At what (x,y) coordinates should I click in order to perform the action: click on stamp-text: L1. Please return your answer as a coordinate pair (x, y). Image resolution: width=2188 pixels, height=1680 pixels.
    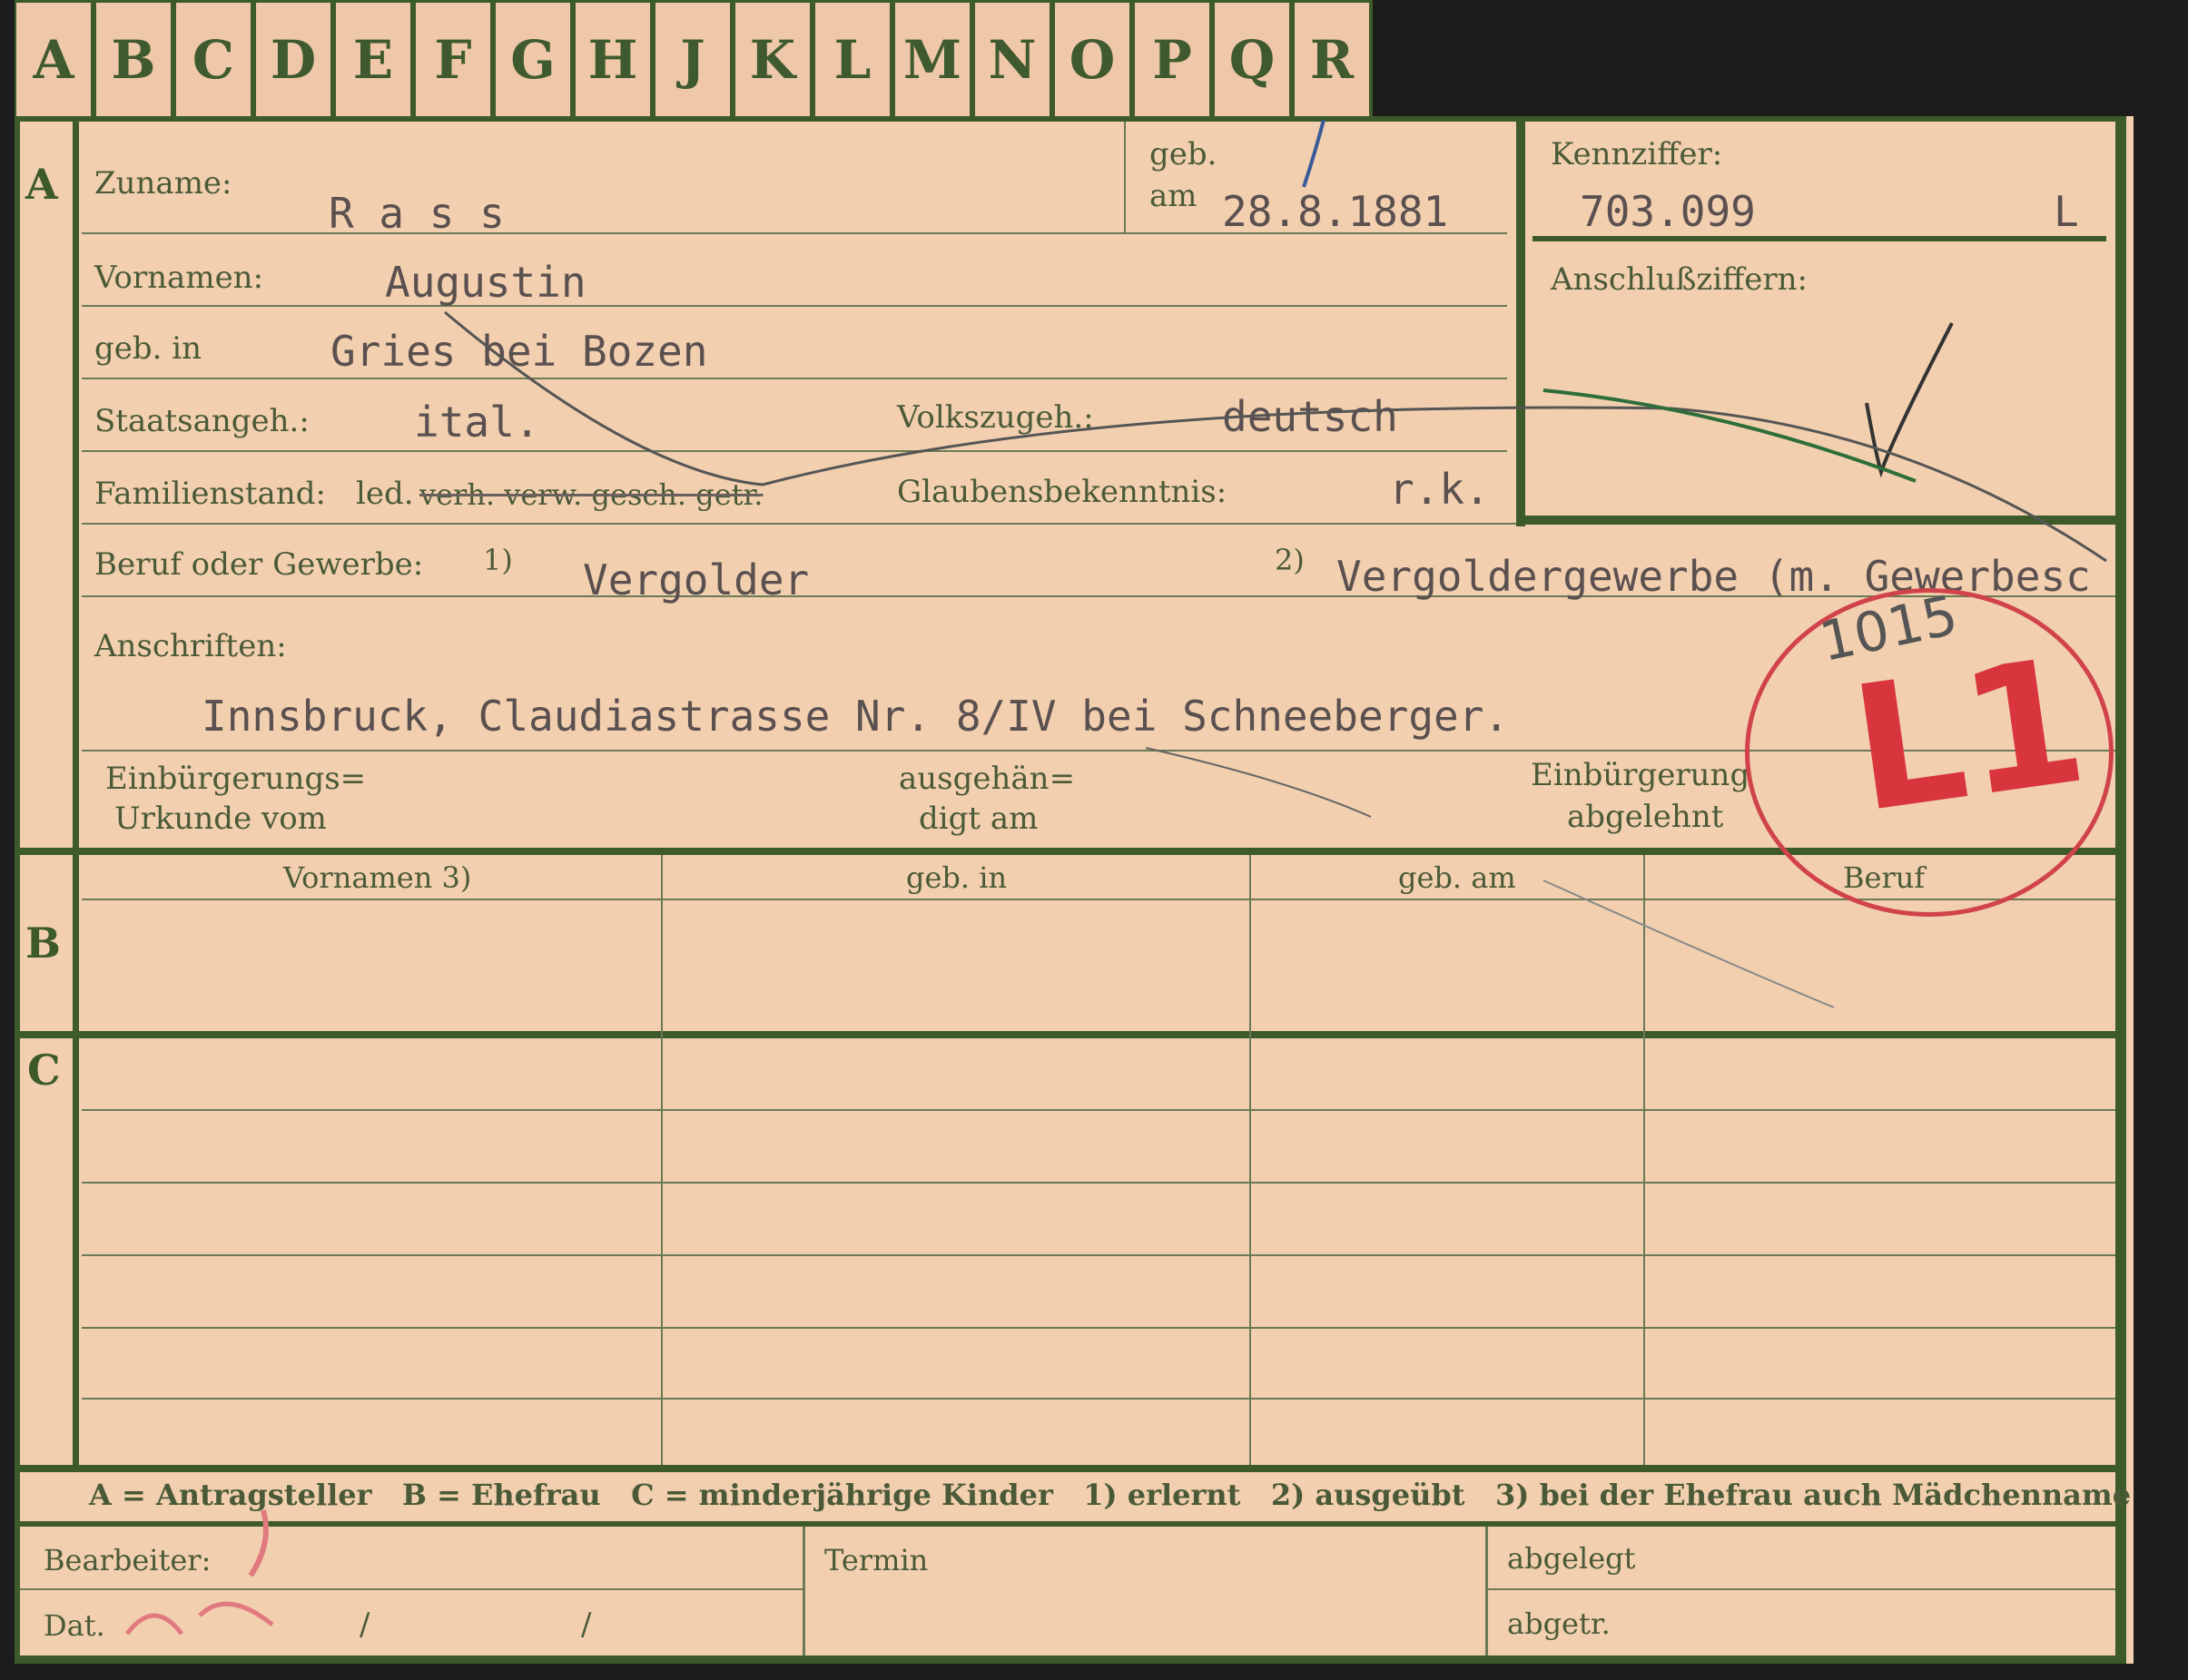
    Looking at the image, I should click on (1968, 735).